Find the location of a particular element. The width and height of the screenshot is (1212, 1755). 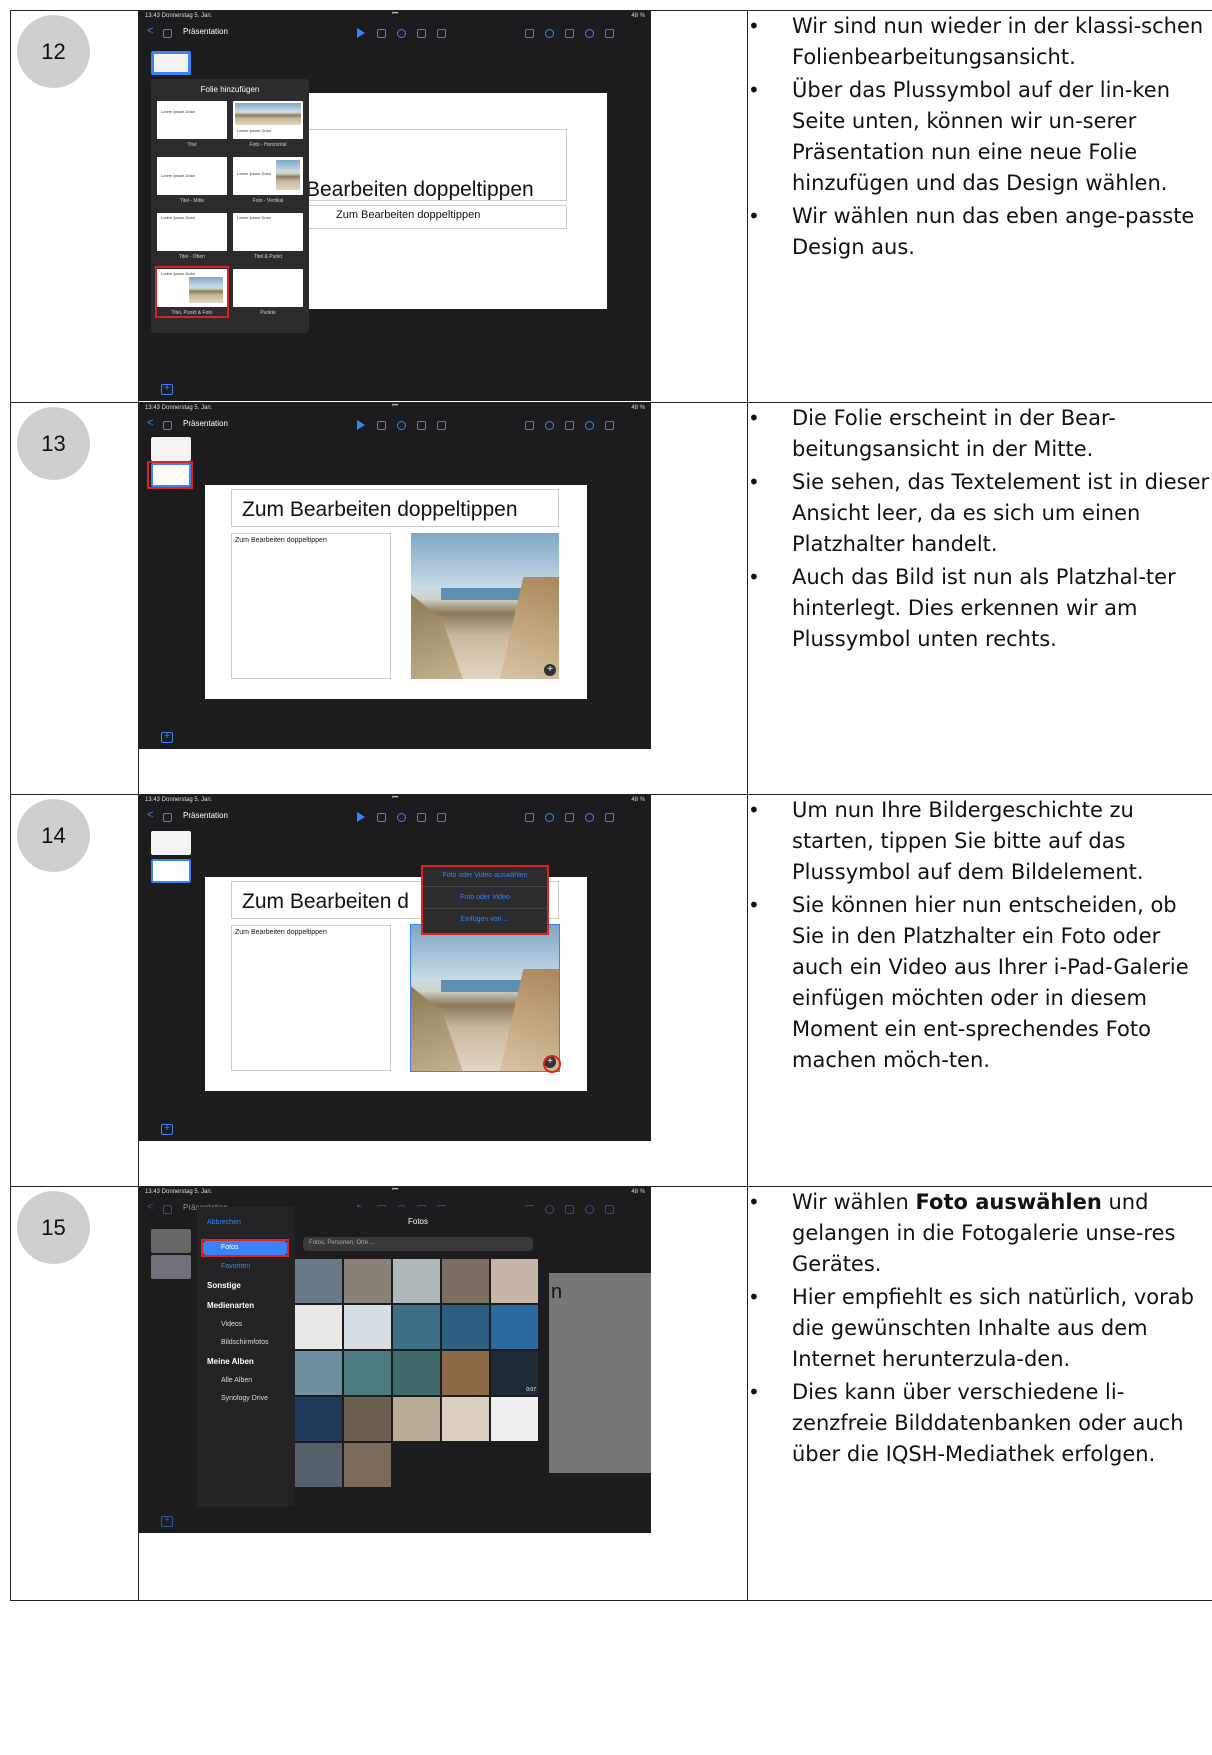

section-meine-alben: Meine Alben is located at coordinates (230, 1361).